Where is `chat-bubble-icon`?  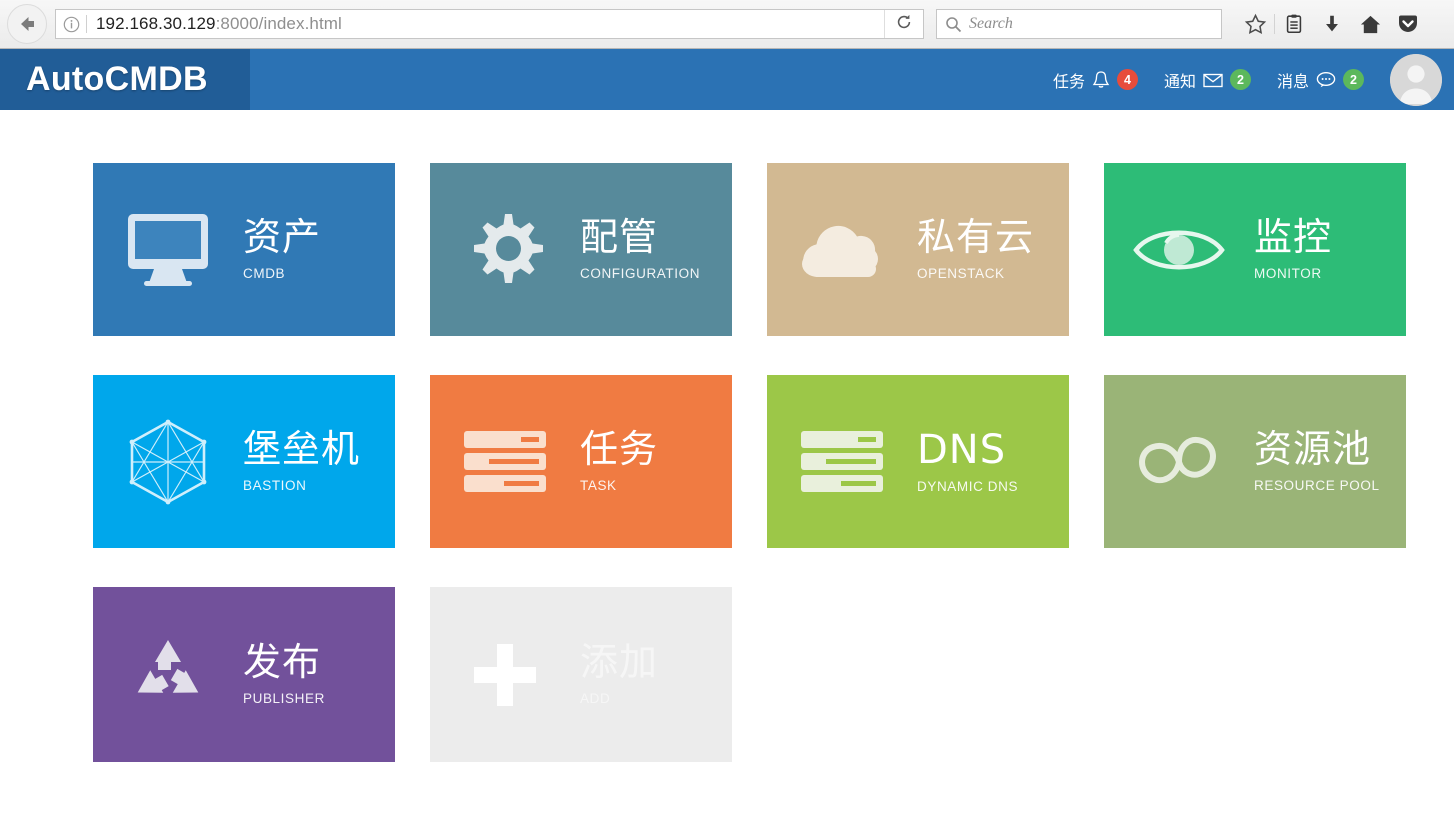
chat-bubble-icon is located at coordinates (1326, 79).